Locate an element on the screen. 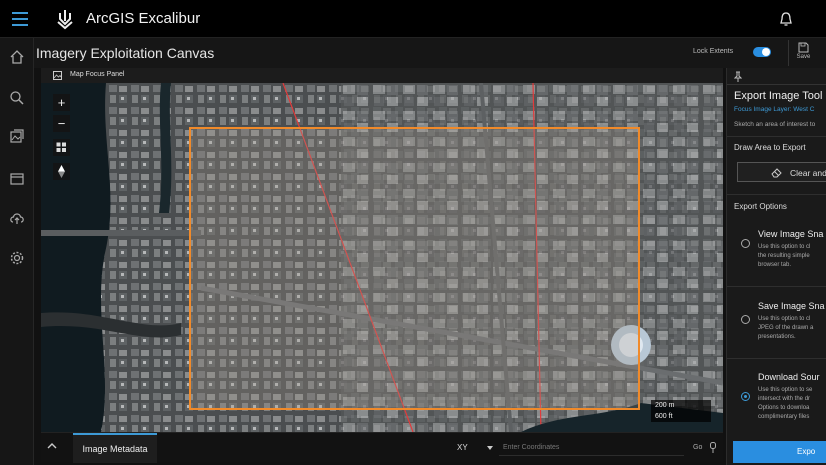  map-focus-panel-label: Map Focus Panel is located at coordinates (97, 74).